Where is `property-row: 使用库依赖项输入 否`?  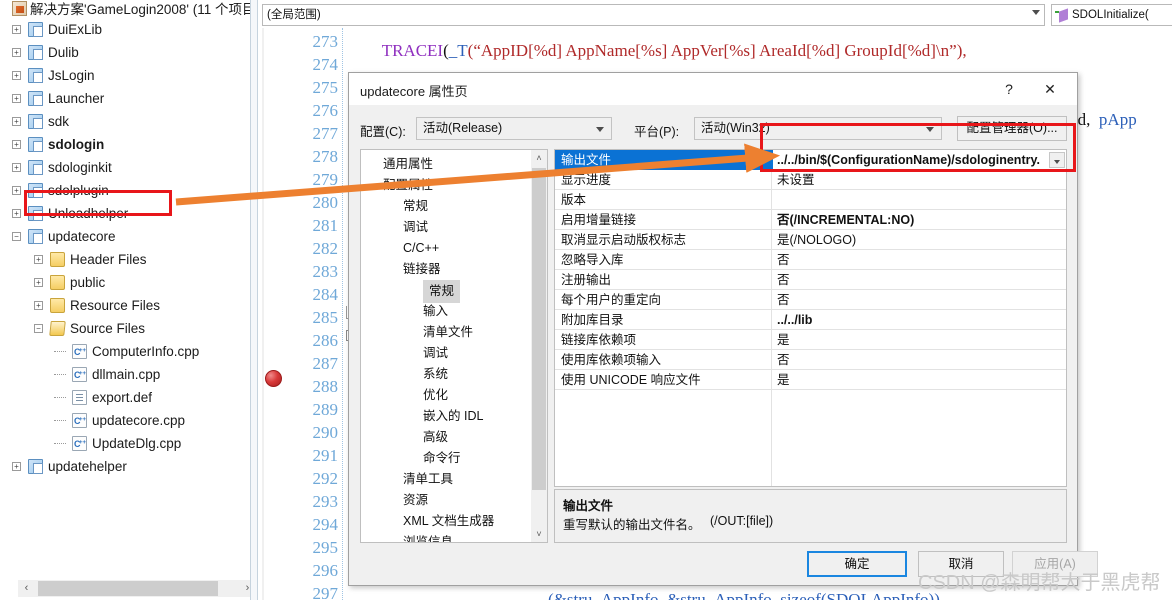 property-row: 使用库依赖项输入 否 is located at coordinates (810, 360).